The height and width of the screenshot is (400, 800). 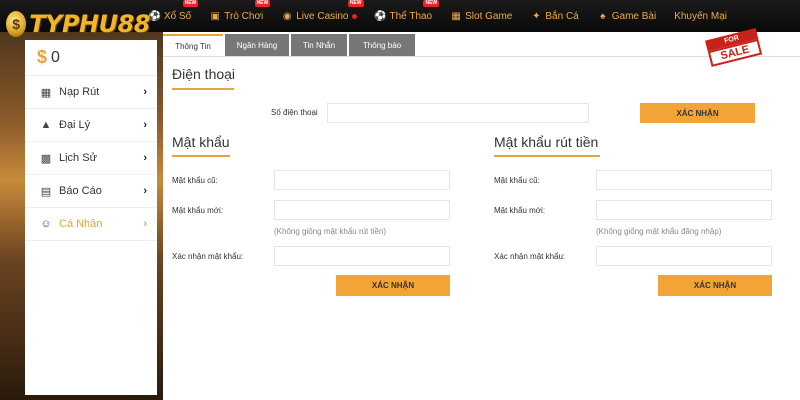 I want to click on nav-label: Khuyến Mại, so click(x=701, y=16).